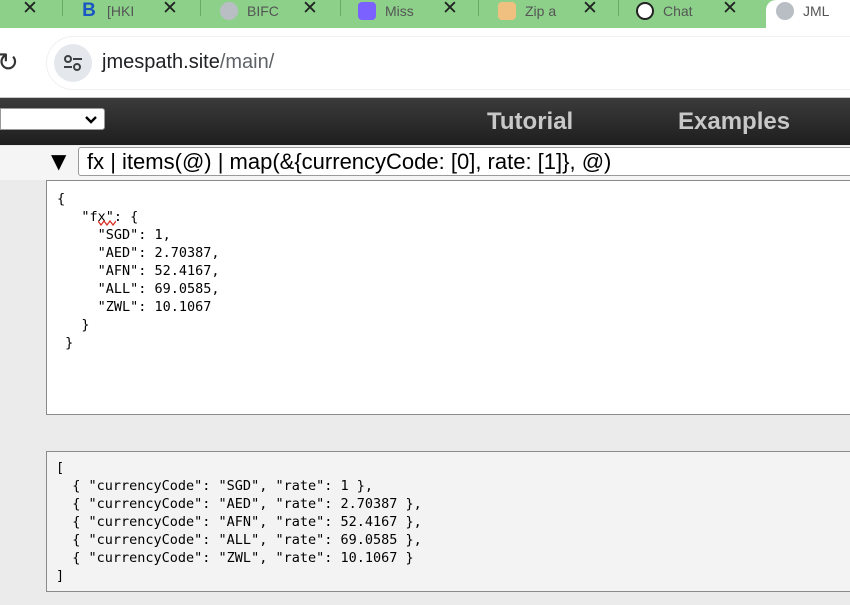  Describe the element at coordinates (58, 161) in the screenshot. I see `collapse-toggle-icon: ▼` at that location.